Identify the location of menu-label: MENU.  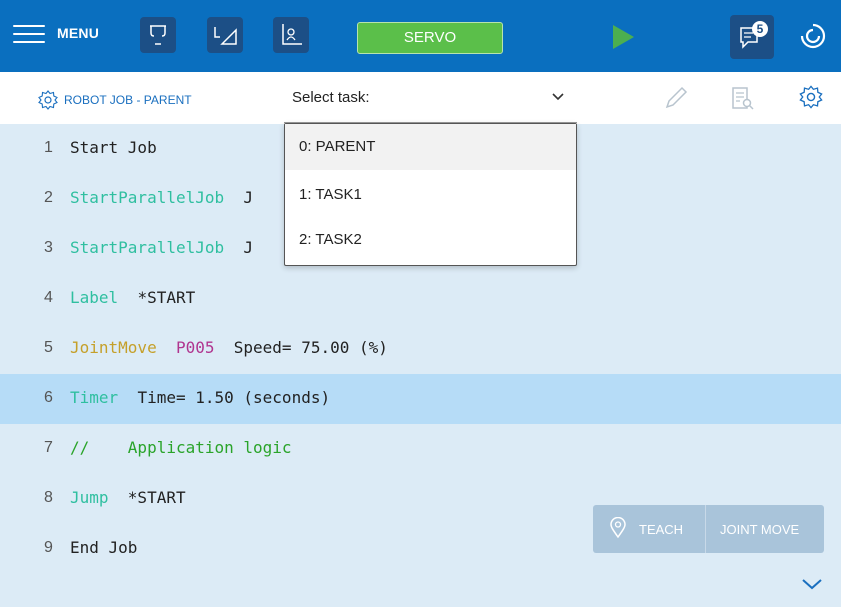
(78, 33).